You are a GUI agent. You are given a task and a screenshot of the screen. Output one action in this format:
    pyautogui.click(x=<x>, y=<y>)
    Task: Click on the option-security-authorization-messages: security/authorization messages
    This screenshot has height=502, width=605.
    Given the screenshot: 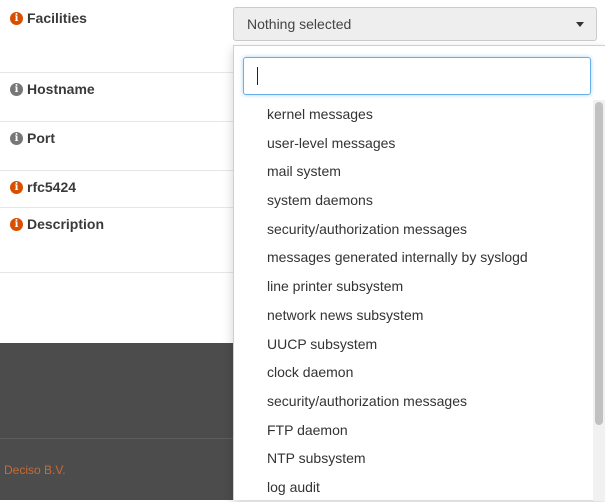 What is the action you would take?
    pyautogui.click(x=413, y=229)
    